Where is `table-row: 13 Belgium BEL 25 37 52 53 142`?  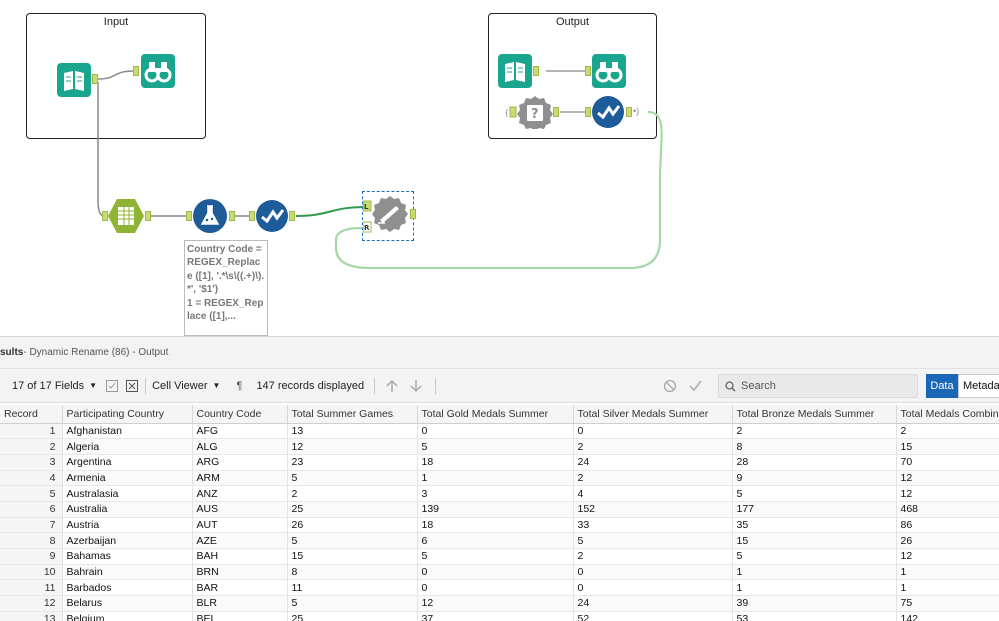 table-row: 13 Belgium BEL 25 37 52 53 142 is located at coordinates (499, 616).